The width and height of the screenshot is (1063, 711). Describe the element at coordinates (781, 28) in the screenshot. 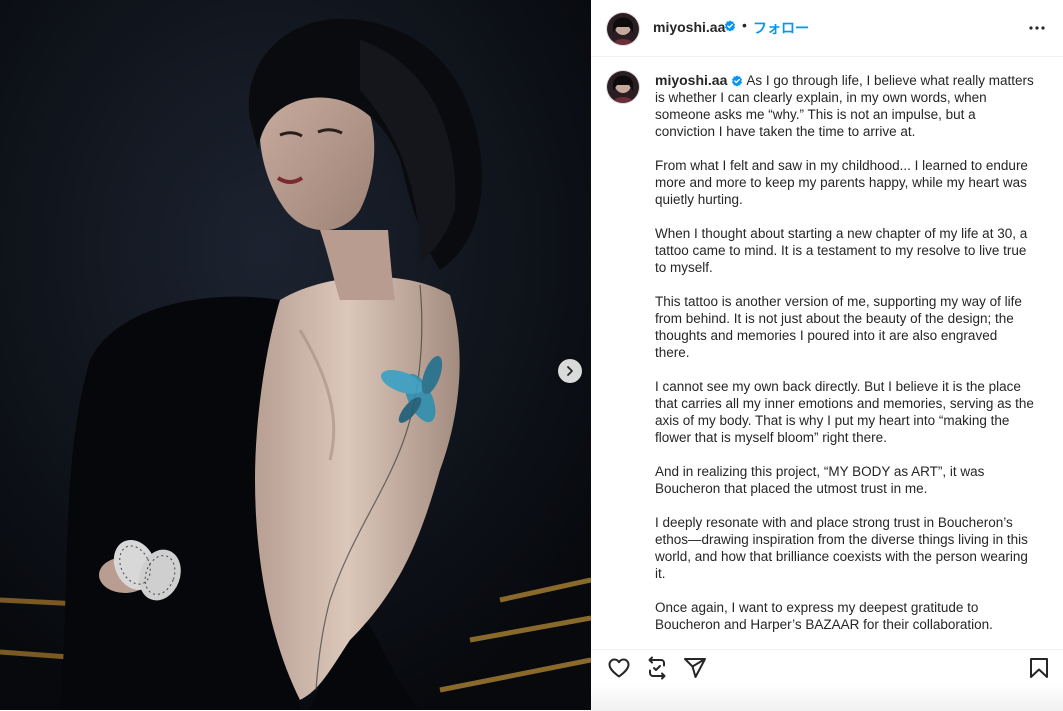

I see `follow-button: フォロー` at that location.